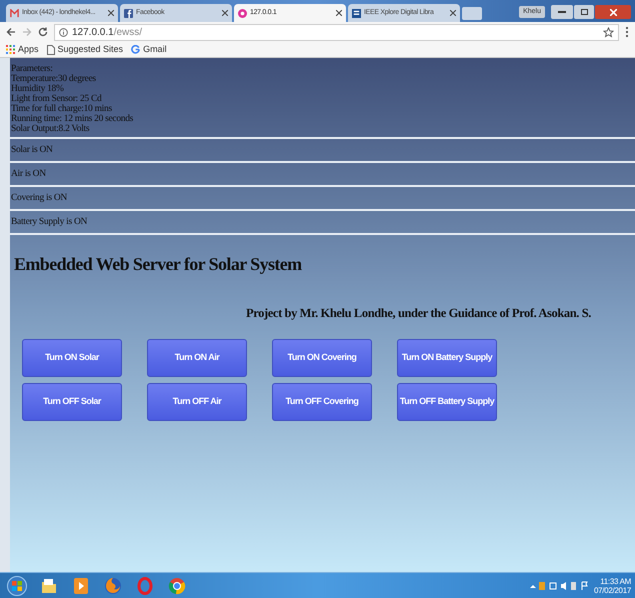 This screenshot has height=598, width=635. I want to click on parameter-line: Temperature:30 degrees, so click(54, 79).